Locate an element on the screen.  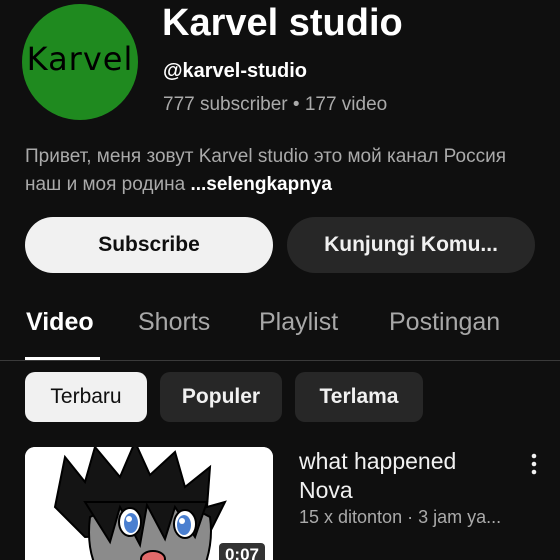
more-link: ...selengkapnya is located at coordinates (261, 184).